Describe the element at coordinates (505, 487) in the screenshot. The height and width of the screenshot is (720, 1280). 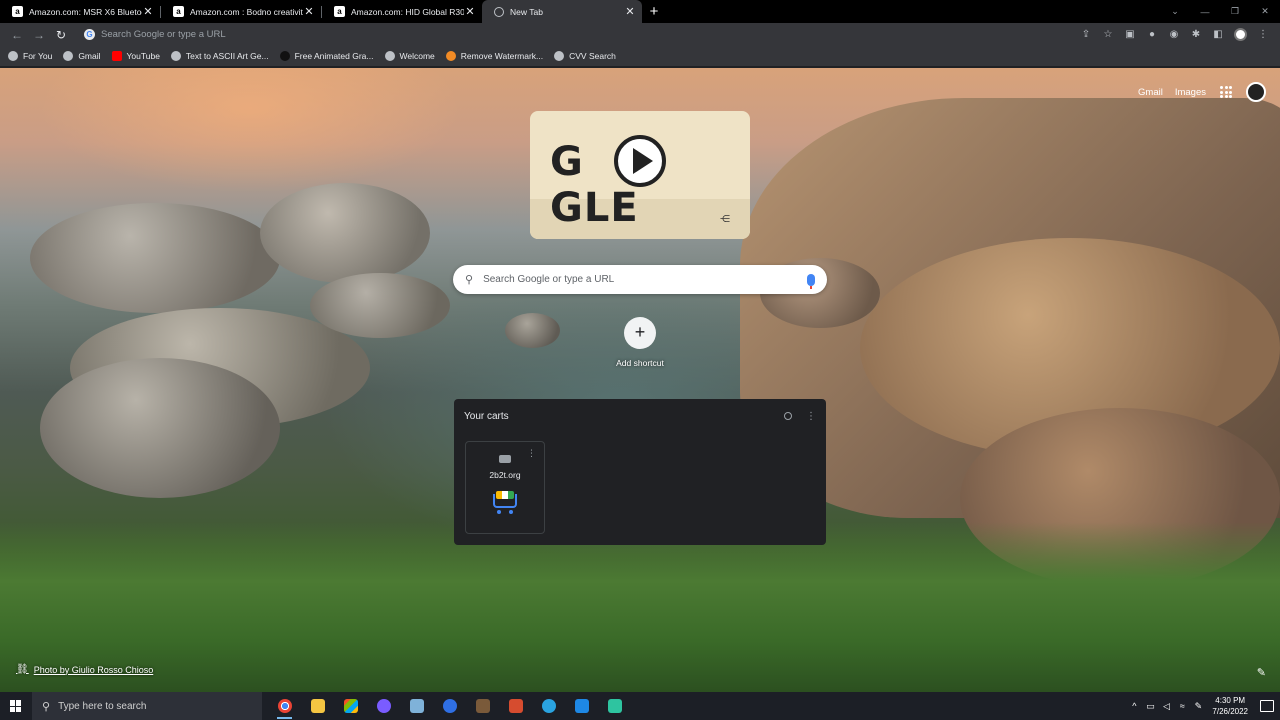
I see `cart-tile: ⋮ 2b2t.org` at that location.